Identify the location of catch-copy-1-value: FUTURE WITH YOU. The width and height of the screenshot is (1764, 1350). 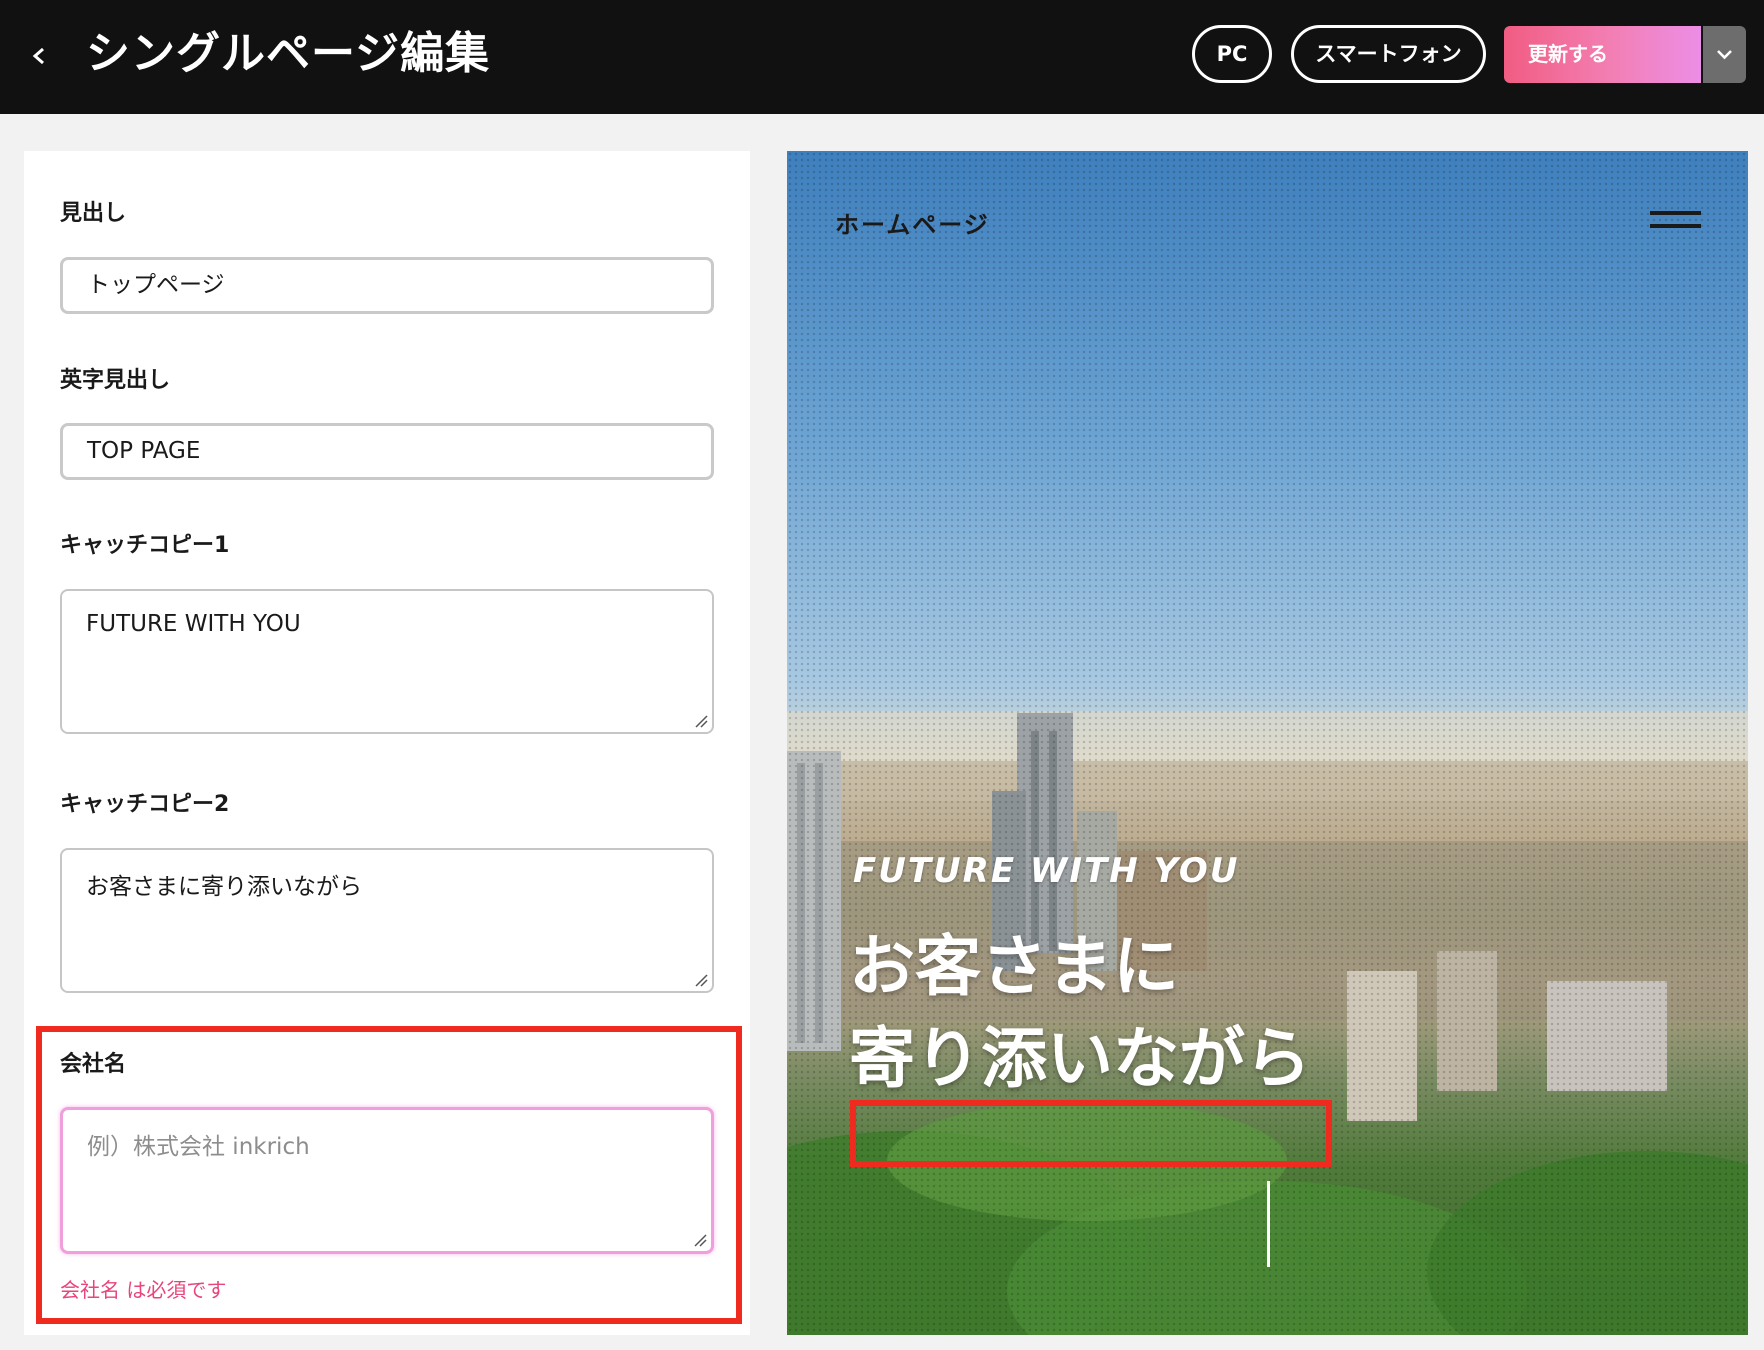
(193, 624).